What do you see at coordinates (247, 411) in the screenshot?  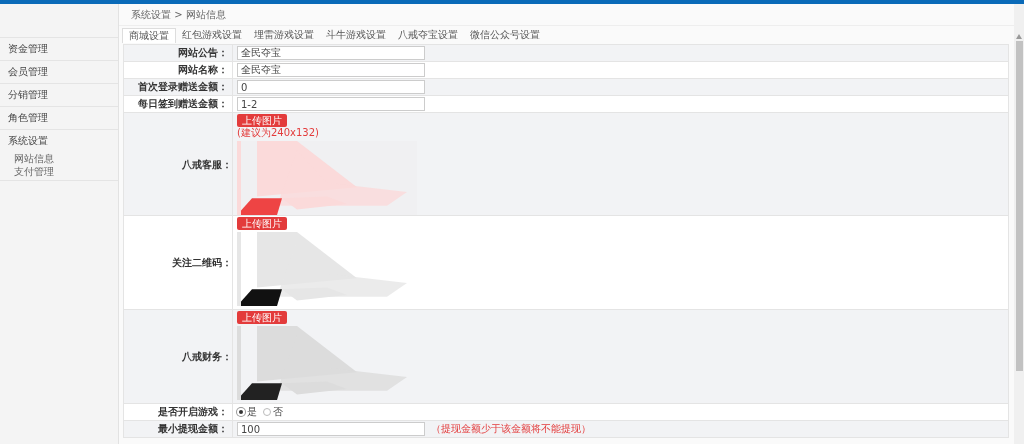 I see `radio-option: 是` at bounding box center [247, 411].